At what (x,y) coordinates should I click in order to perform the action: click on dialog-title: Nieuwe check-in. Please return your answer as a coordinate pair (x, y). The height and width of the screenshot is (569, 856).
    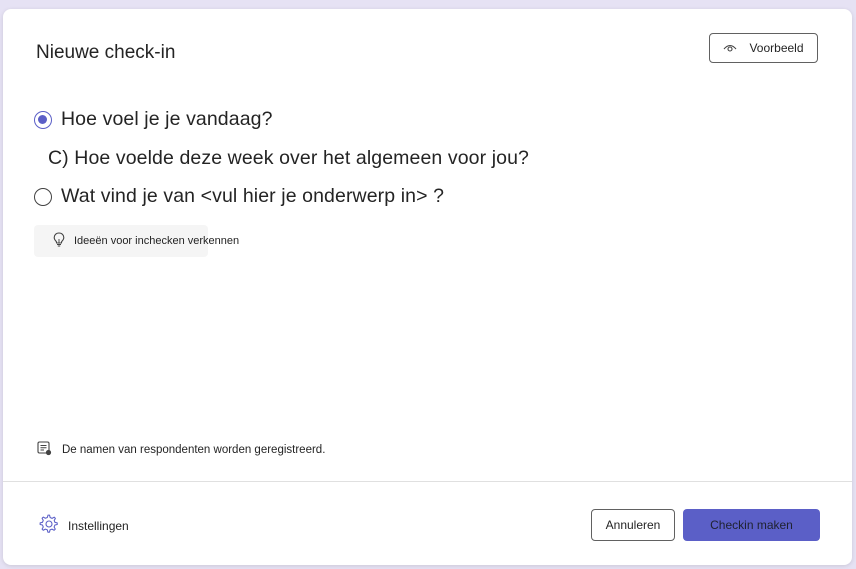
    Looking at the image, I should click on (106, 52).